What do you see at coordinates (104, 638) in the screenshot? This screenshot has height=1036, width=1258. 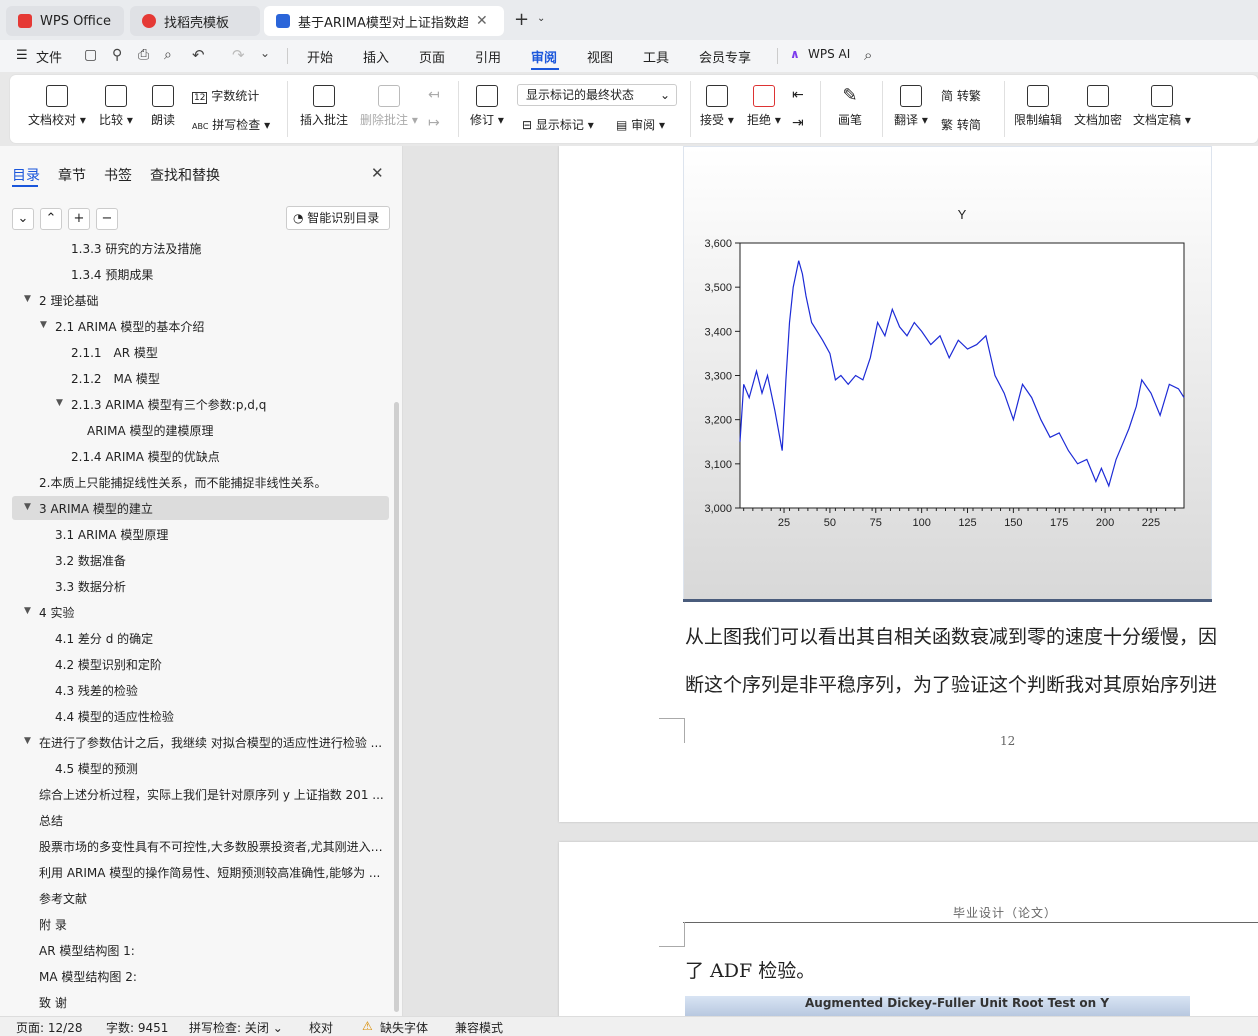 I see `toc-item: 4.1 差分 d 的确定` at bounding box center [104, 638].